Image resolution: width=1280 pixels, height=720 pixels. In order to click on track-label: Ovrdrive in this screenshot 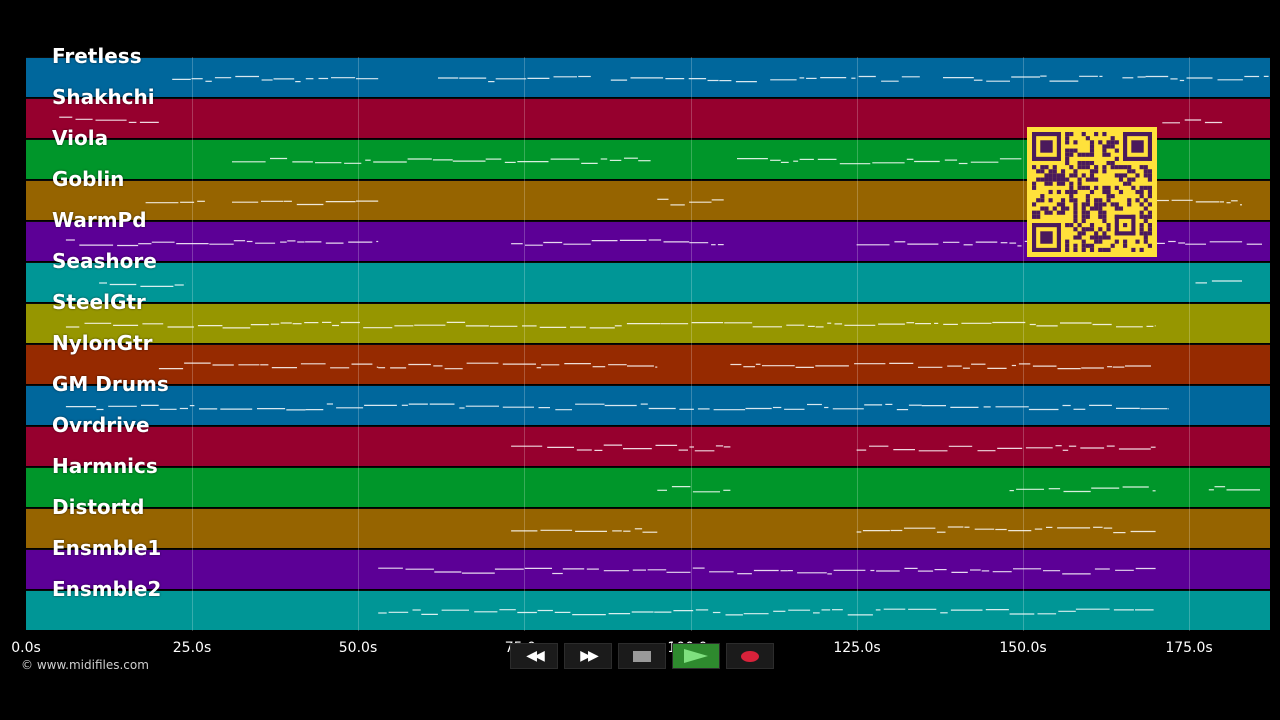, I will do `click(101, 425)`.